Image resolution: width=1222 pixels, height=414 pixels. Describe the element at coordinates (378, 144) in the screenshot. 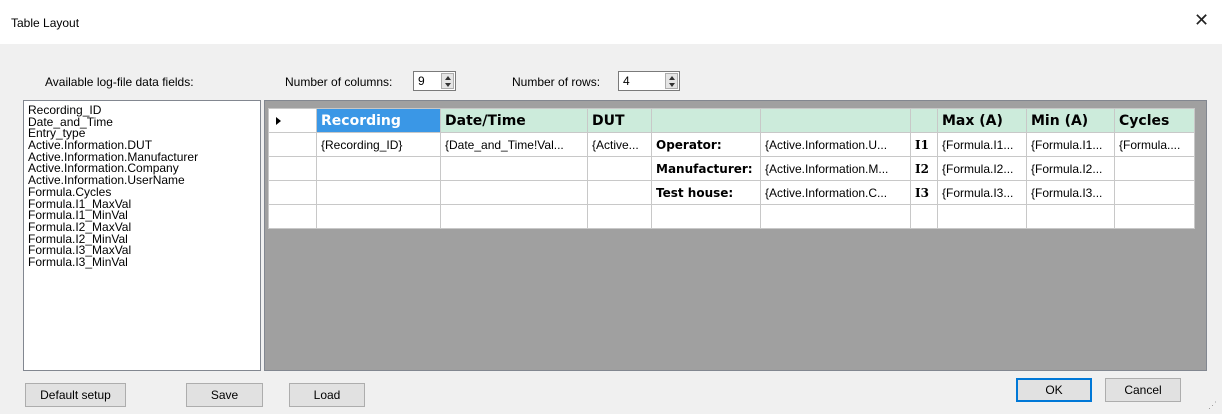

I see `grid-cell: {Recording_ID}` at that location.